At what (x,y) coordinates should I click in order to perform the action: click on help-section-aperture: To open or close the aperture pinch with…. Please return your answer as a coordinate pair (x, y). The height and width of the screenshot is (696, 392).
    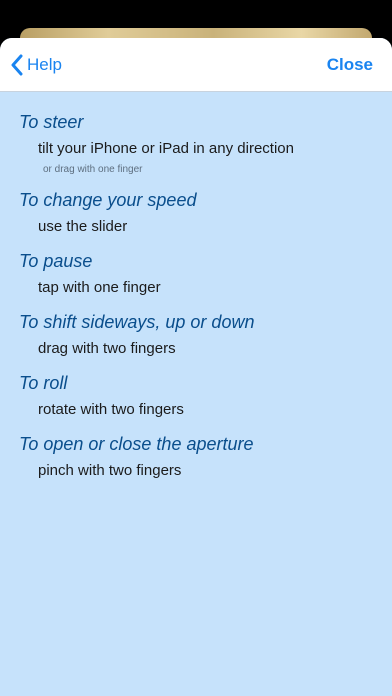
    Looking at the image, I should click on (205, 456).